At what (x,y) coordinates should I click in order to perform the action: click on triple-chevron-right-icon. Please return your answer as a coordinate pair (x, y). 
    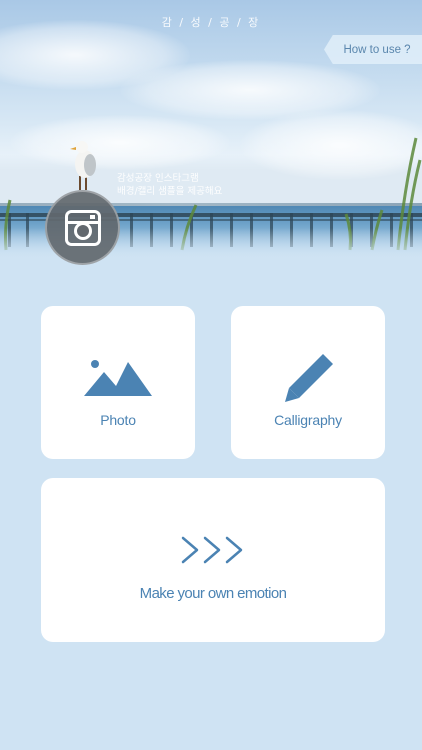
    Looking at the image, I should click on (212, 550).